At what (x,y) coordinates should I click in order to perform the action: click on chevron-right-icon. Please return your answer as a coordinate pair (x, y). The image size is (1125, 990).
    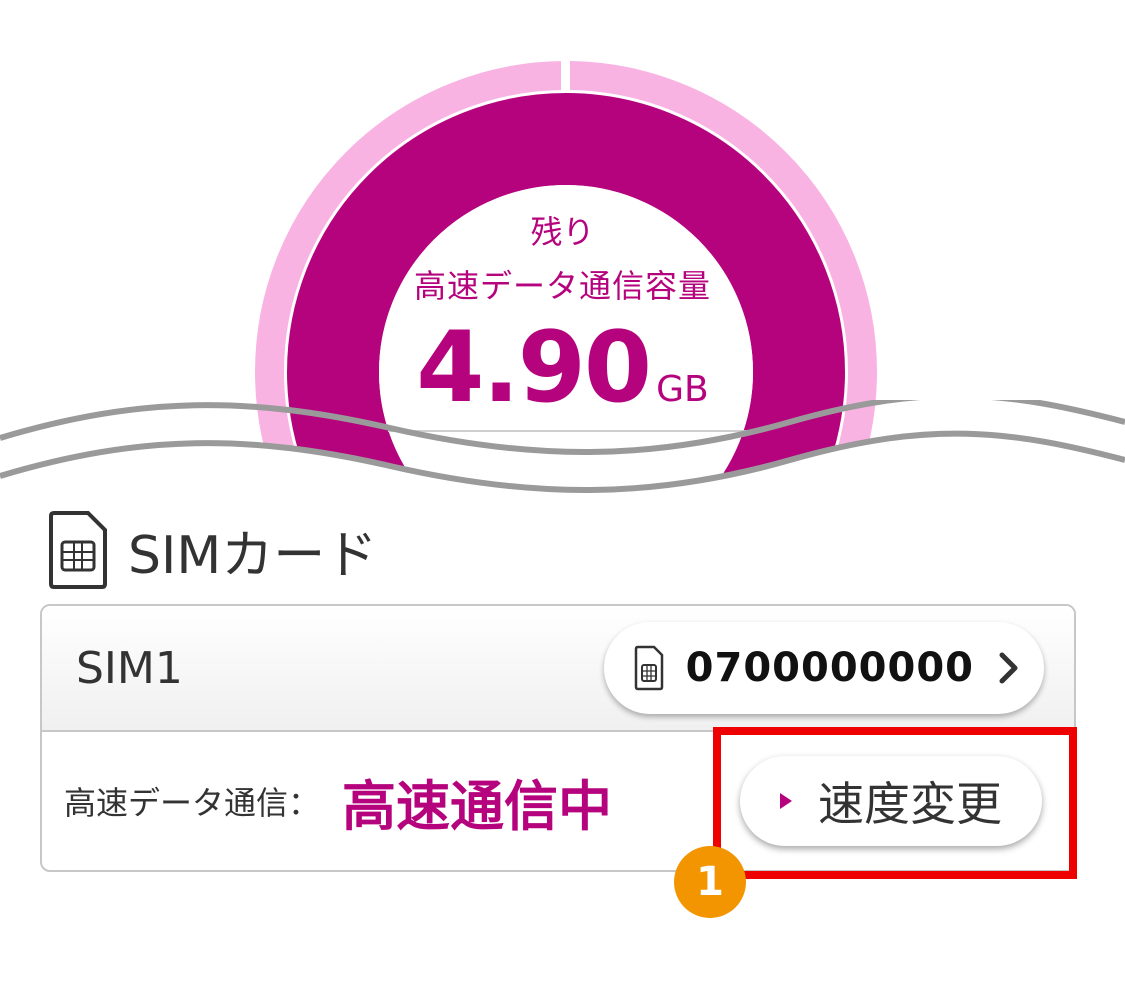
    Looking at the image, I should click on (1008, 668).